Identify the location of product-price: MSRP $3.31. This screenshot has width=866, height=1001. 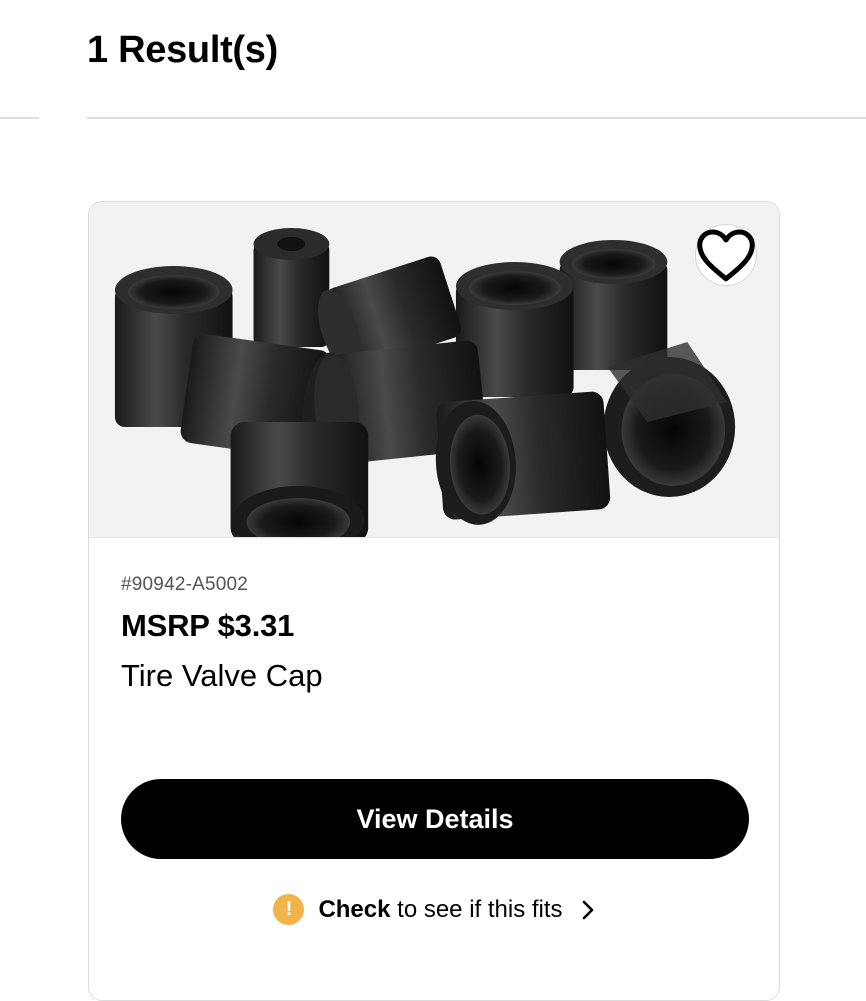
(208, 625).